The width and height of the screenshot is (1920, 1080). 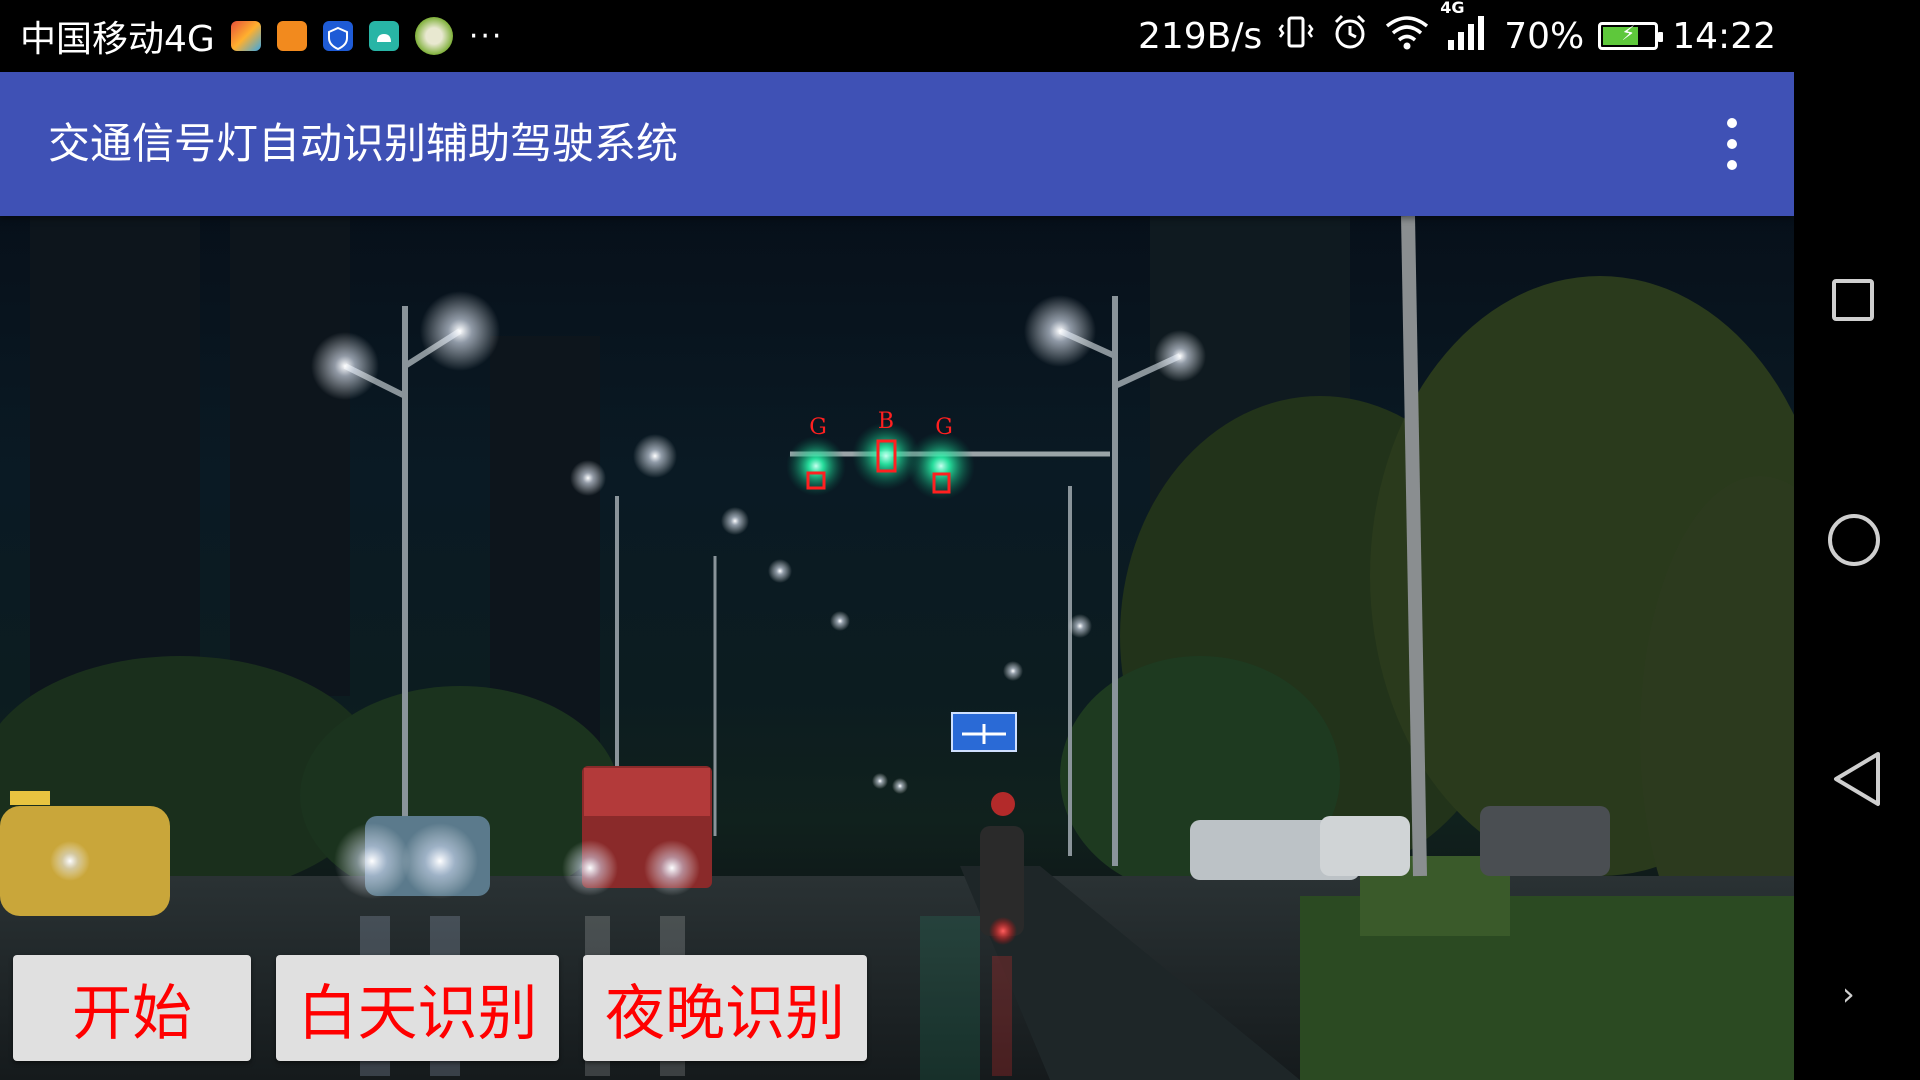 What do you see at coordinates (984, 732) in the screenshot?
I see `road-sign` at bounding box center [984, 732].